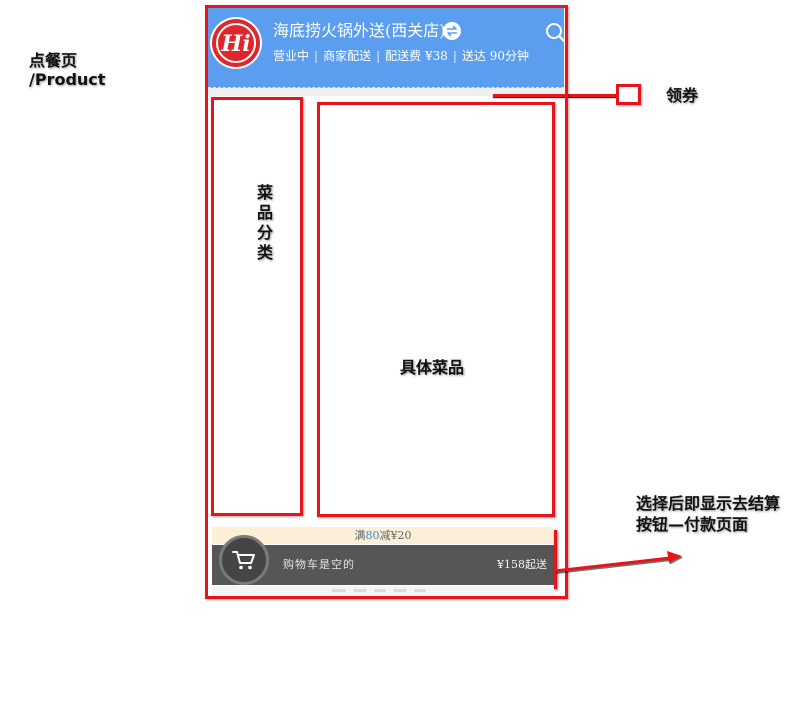 The width and height of the screenshot is (800, 717). I want to click on checkout-arrow-icon, so click(618, 562).